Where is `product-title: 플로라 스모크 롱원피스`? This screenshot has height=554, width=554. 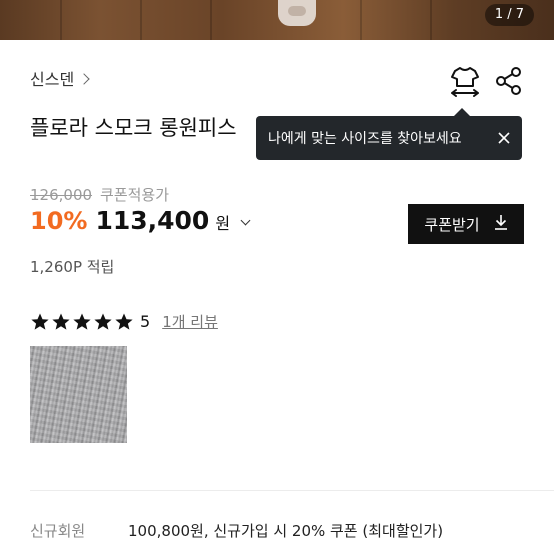
product-title: 플로라 스모크 롱원피스 is located at coordinates (133, 128).